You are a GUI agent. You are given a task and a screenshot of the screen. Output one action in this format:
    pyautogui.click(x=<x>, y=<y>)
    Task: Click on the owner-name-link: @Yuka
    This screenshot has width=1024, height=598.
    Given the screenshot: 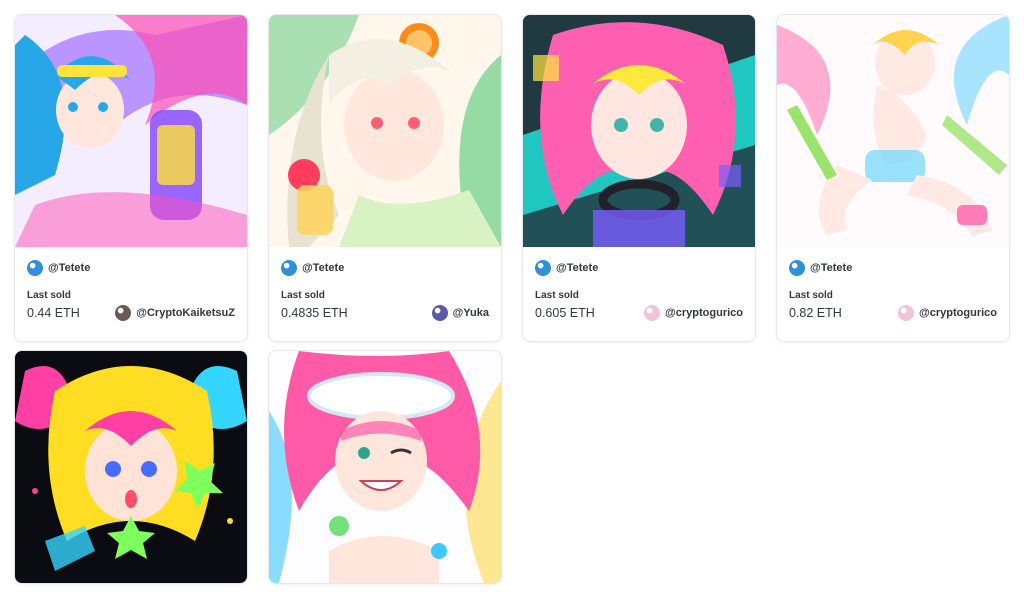 What is the action you would take?
    pyautogui.click(x=471, y=313)
    